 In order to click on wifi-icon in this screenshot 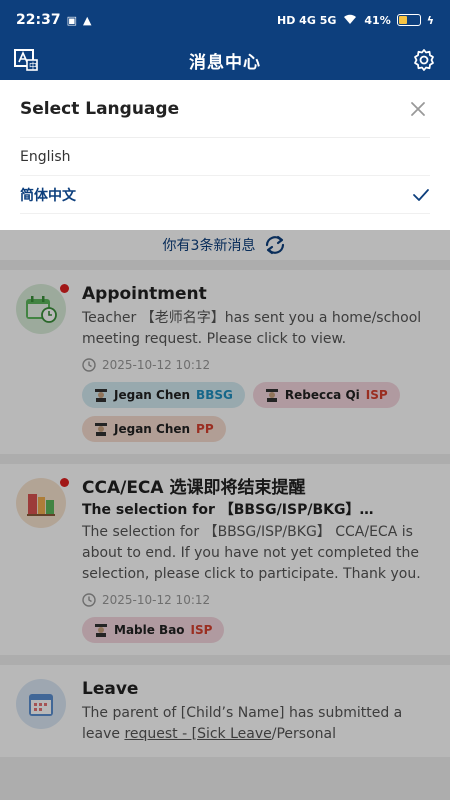, I will do `click(350, 20)`.